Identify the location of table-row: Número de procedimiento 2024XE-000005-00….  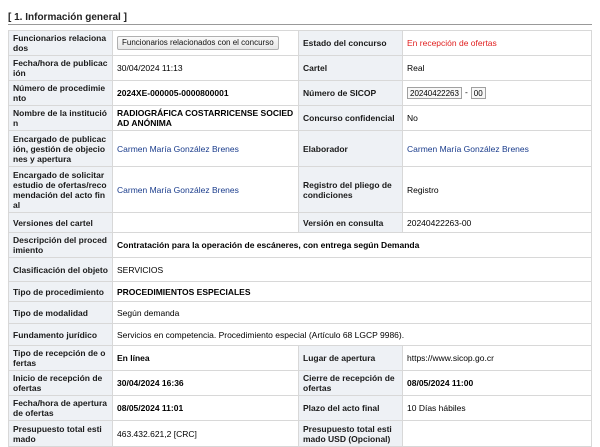
(300, 93).